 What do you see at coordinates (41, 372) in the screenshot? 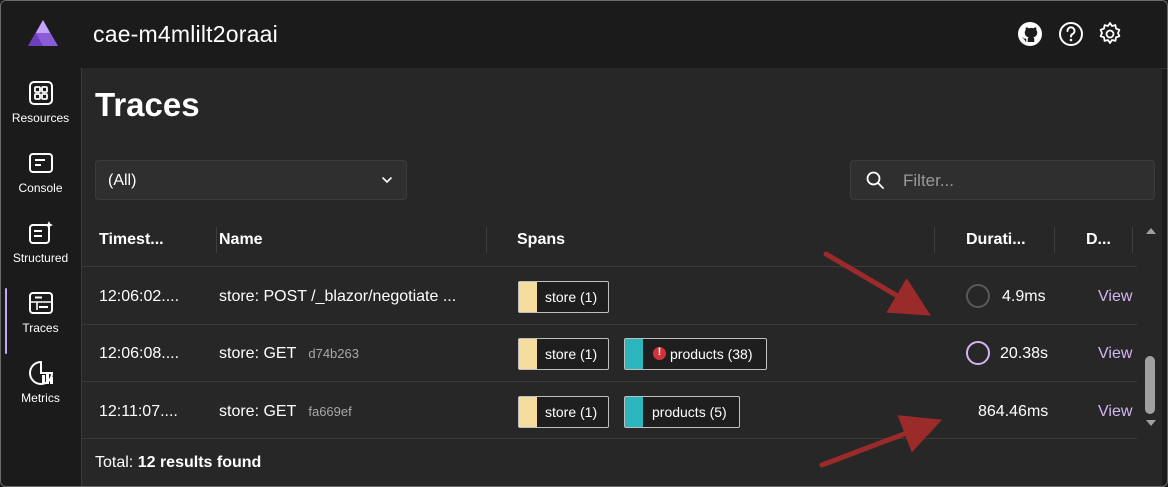
I see `metrics-icon` at bounding box center [41, 372].